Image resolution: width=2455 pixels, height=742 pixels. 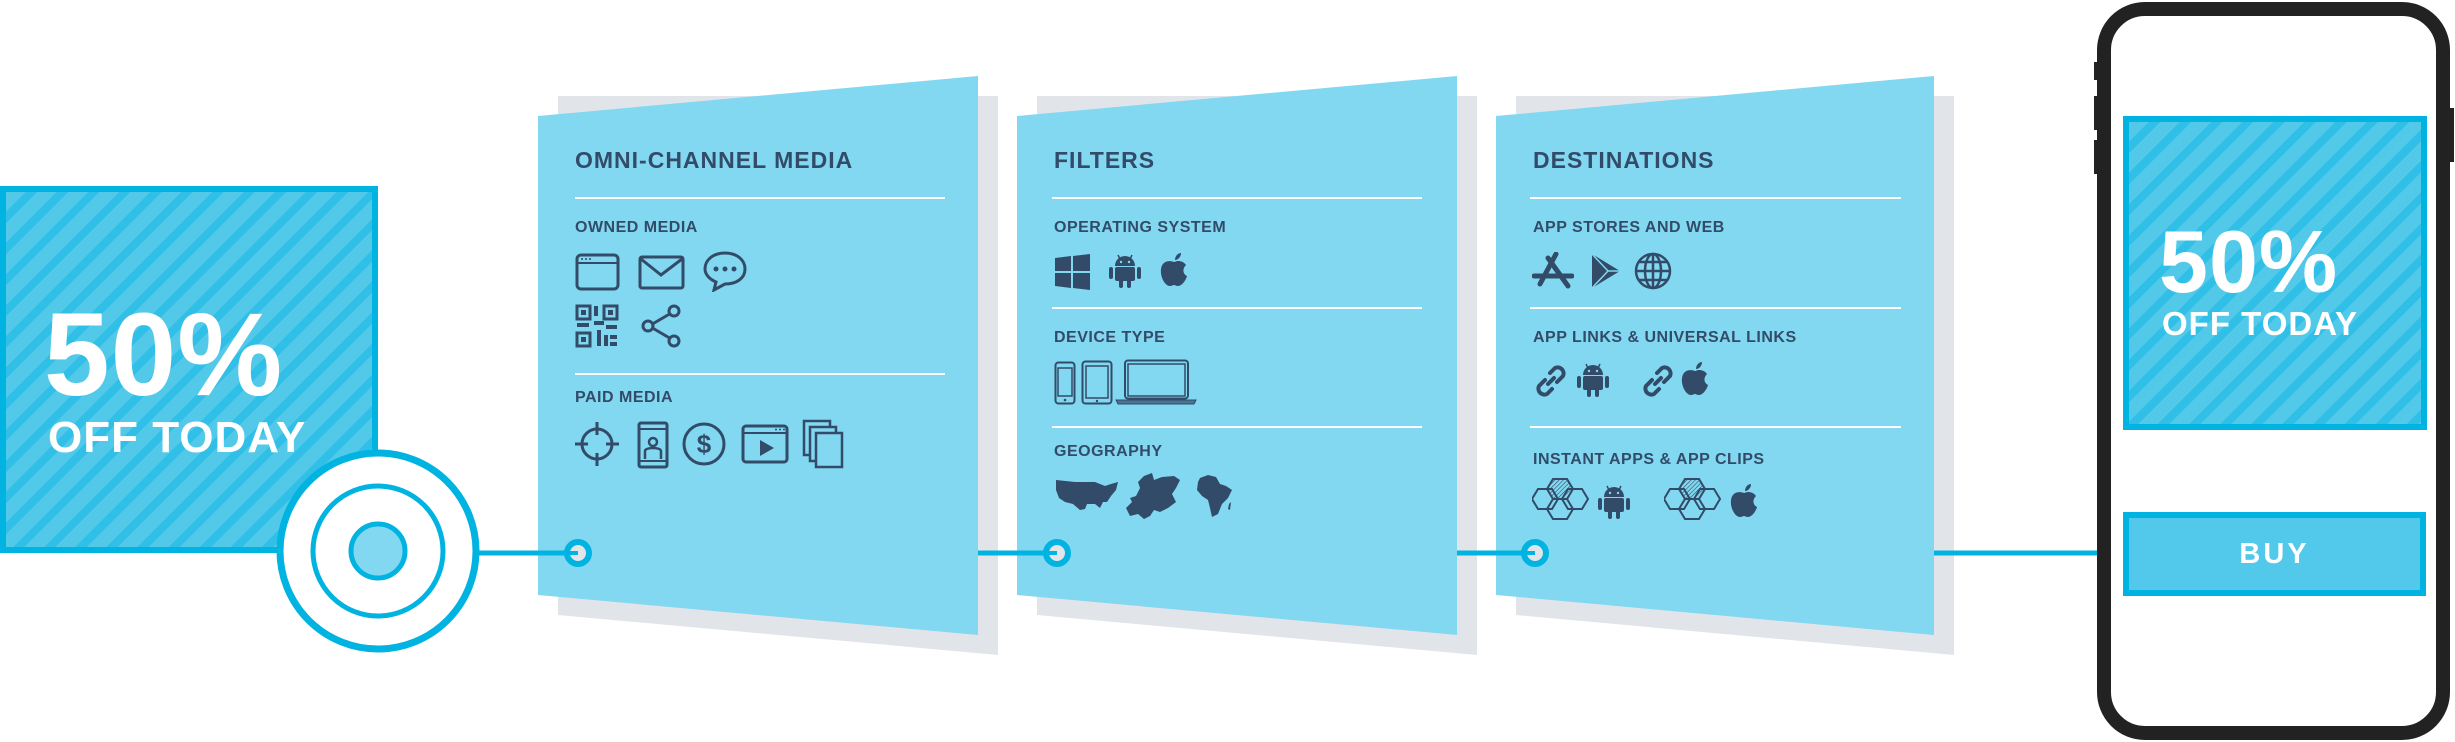 I want to click on panel-title: DESTINATIONS, so click(x=1624, y=160).